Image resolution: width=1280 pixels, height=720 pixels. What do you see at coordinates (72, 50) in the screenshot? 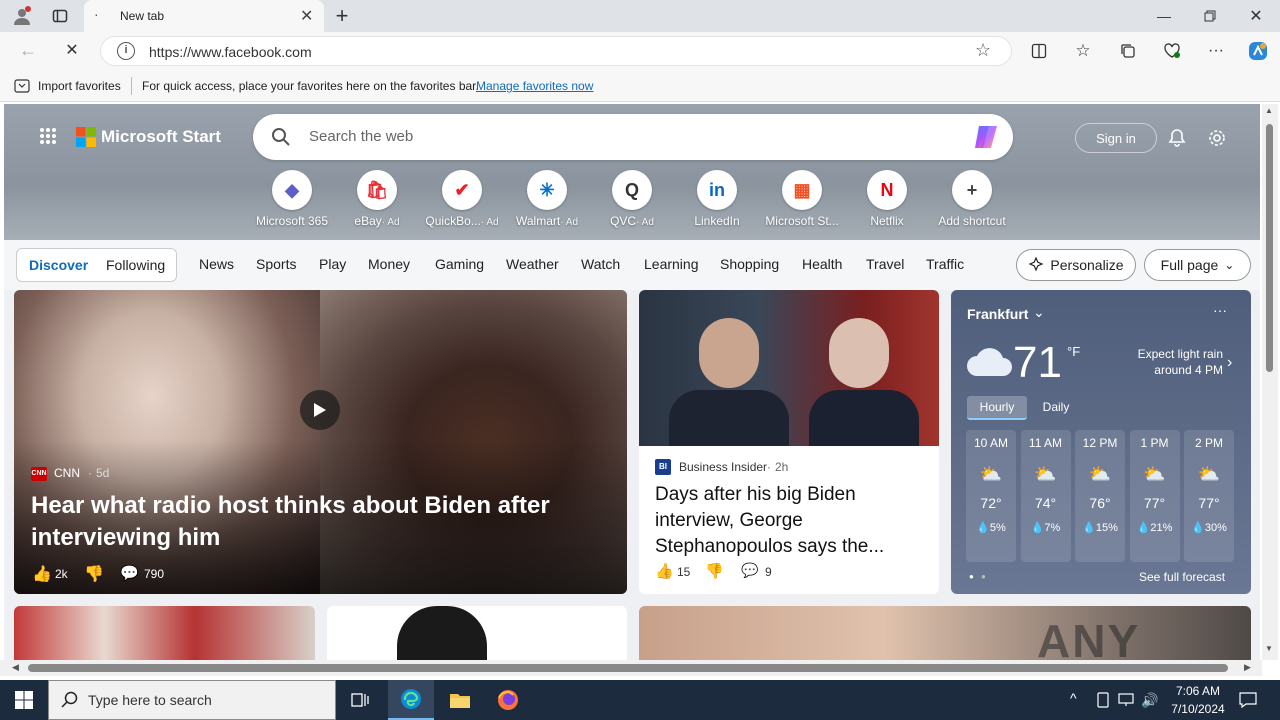
I see `stop-loading-icon: ✕` at bounding box center [72, 50].